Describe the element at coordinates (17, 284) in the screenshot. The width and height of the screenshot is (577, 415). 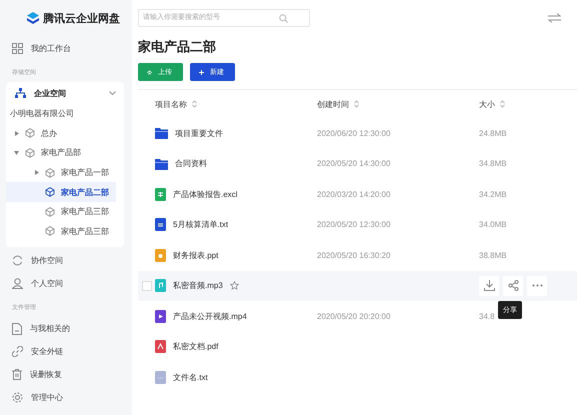
I see `person-icon` at that location.